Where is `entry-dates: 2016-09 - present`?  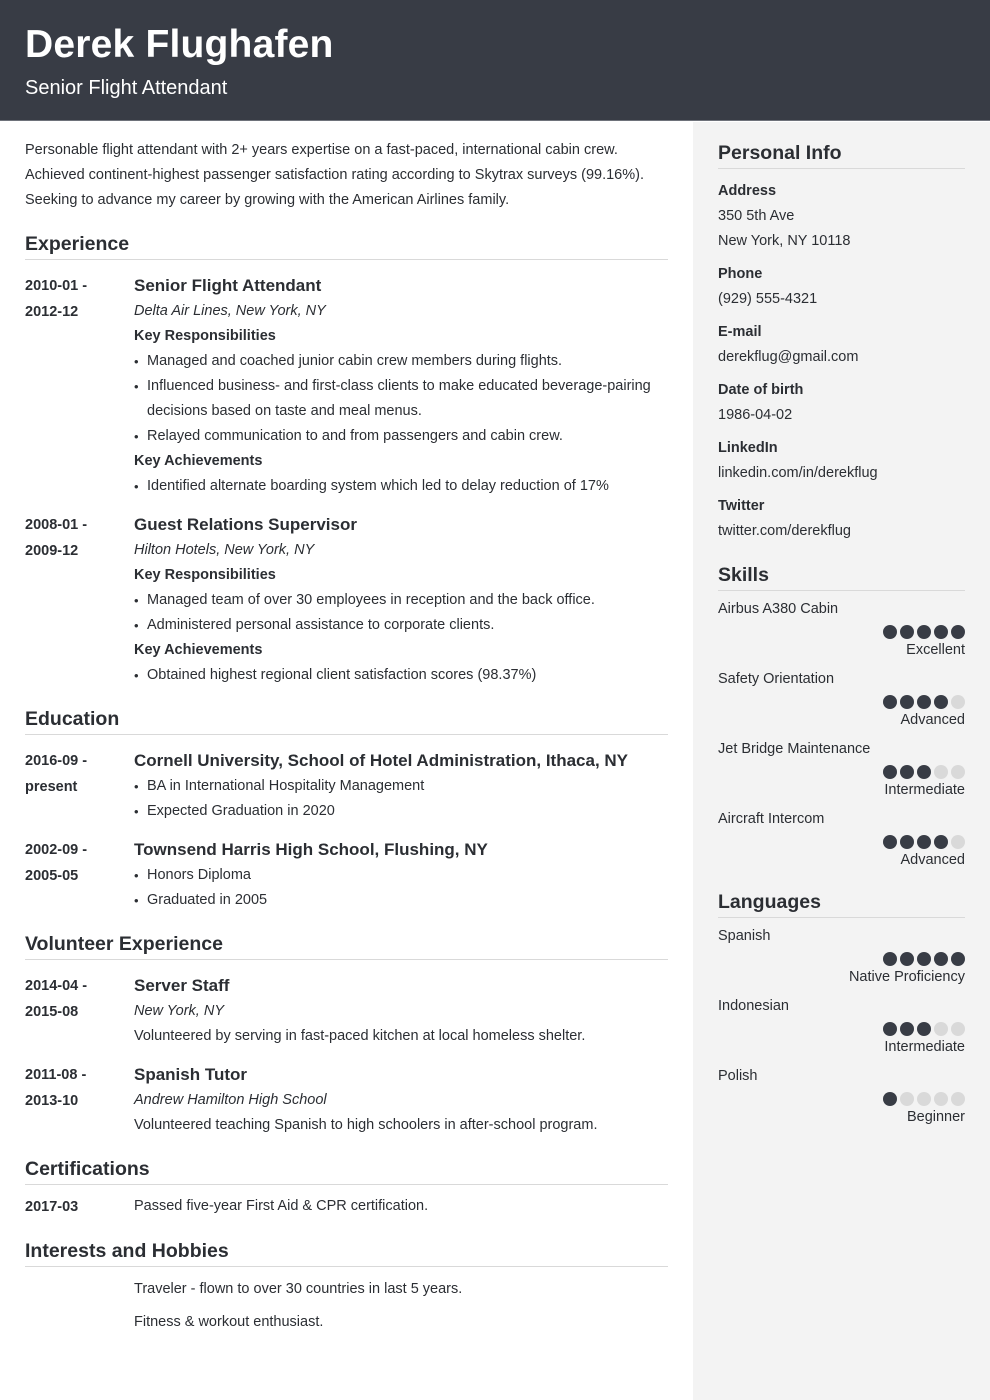 entry-dates: 2016-09 - present is located at coordinates (79, 785).